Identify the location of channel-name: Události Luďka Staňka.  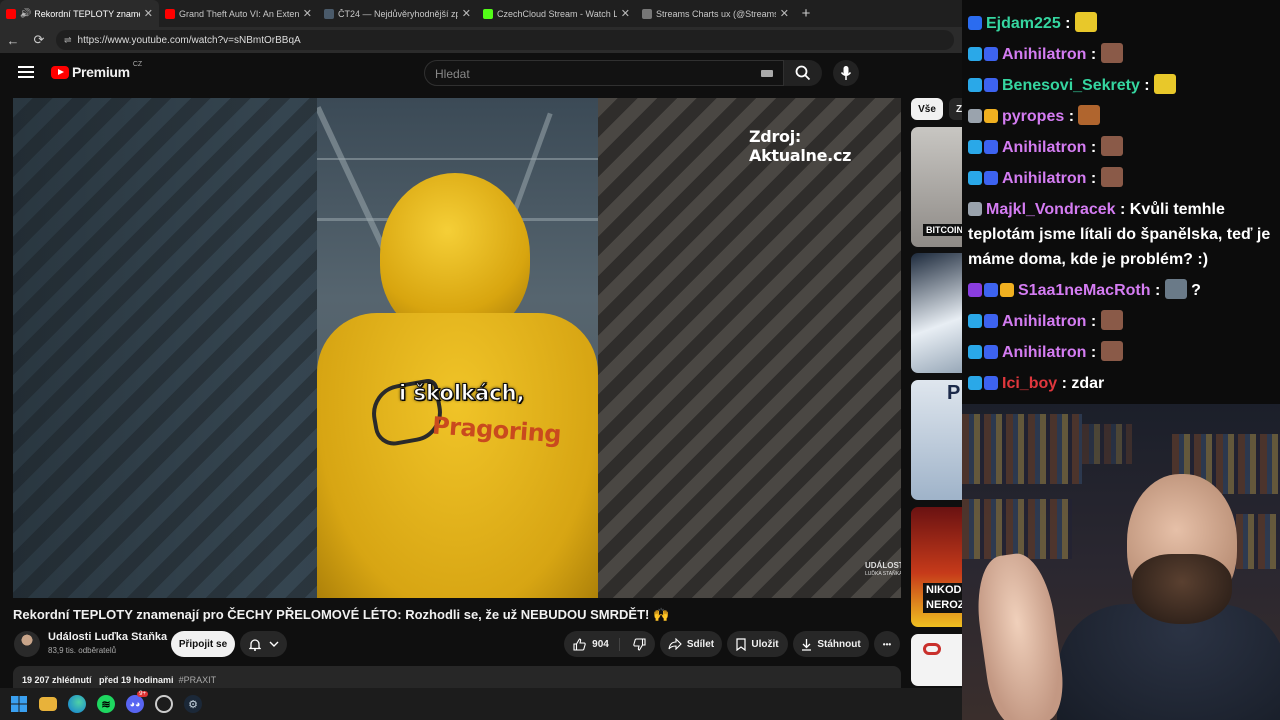
(107, 637).